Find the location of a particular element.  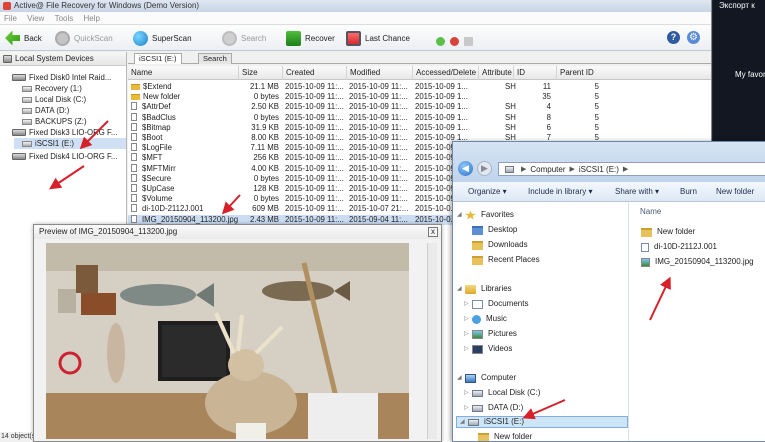

help-icon: ? is located at coordinates (673, 37).